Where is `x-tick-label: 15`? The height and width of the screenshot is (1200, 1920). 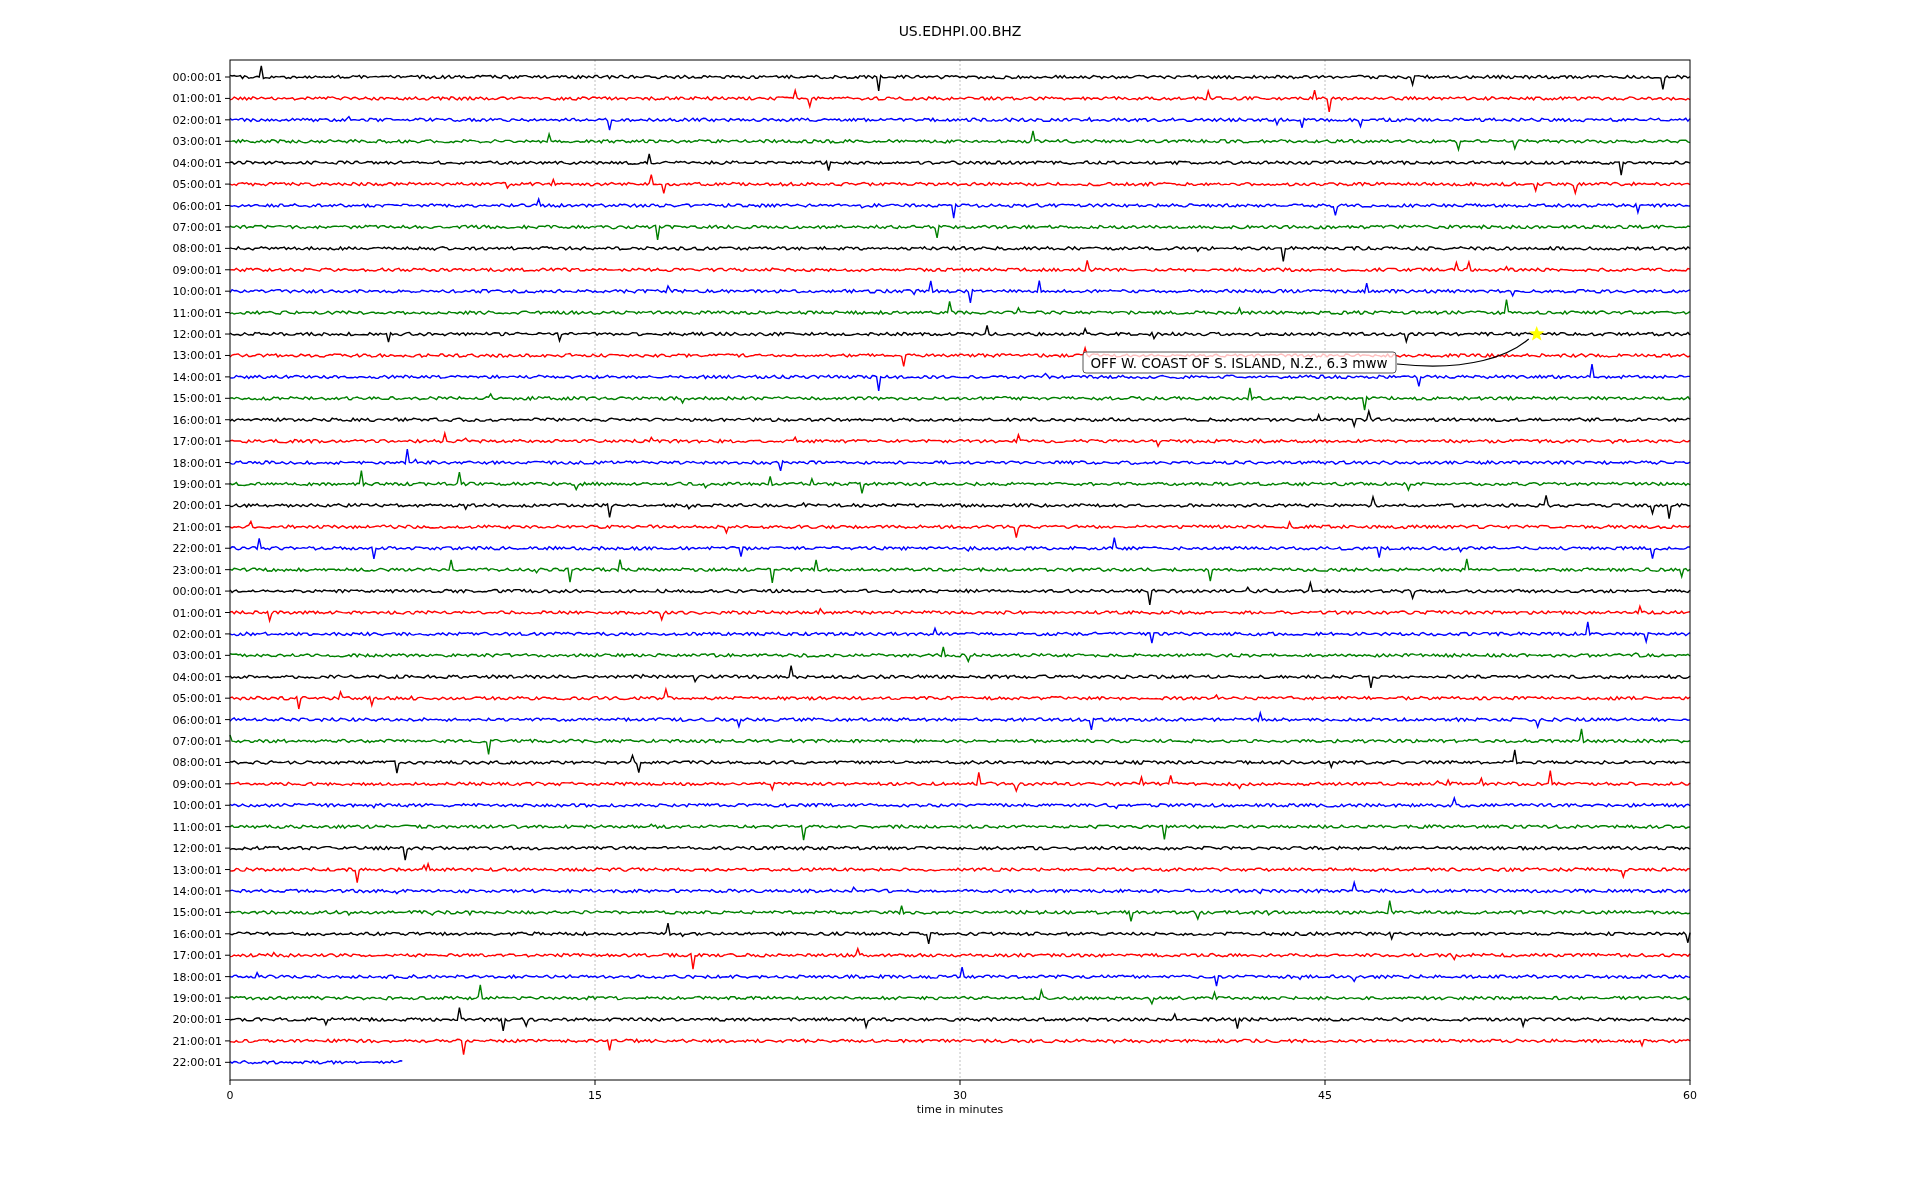 x-tick-label: 15 is located at coordinates (595, 1095).